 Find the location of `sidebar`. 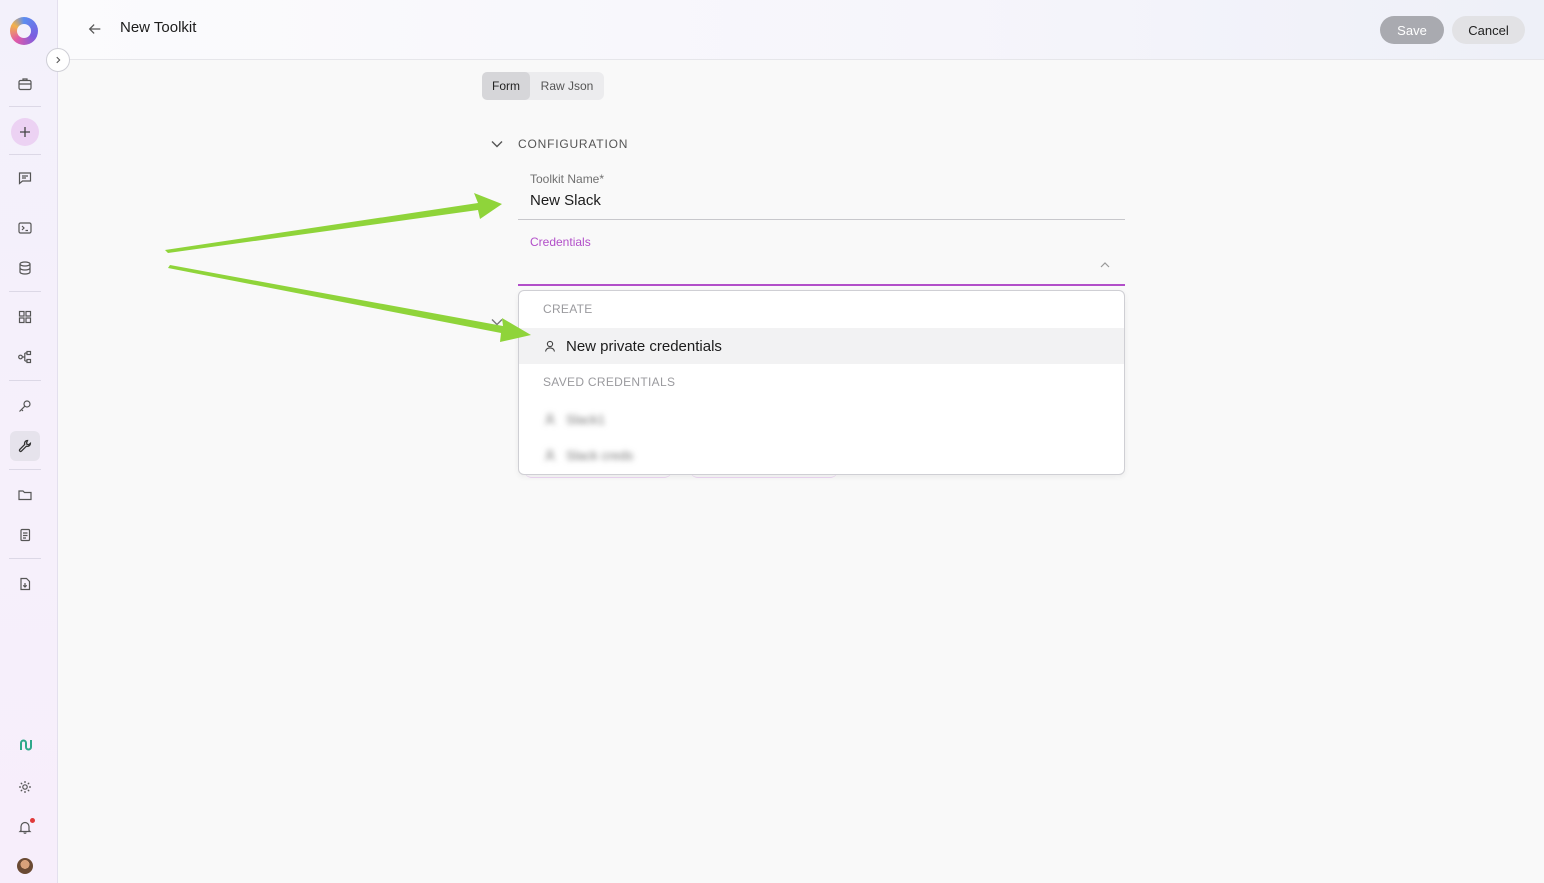

sidebar is located at coordinates (29, 441).